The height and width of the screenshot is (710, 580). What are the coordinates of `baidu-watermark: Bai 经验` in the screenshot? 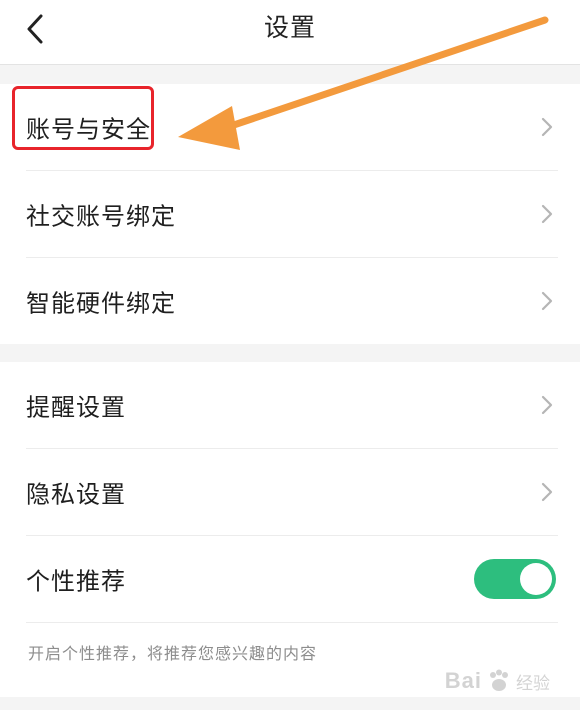 It's located at (497, 681).